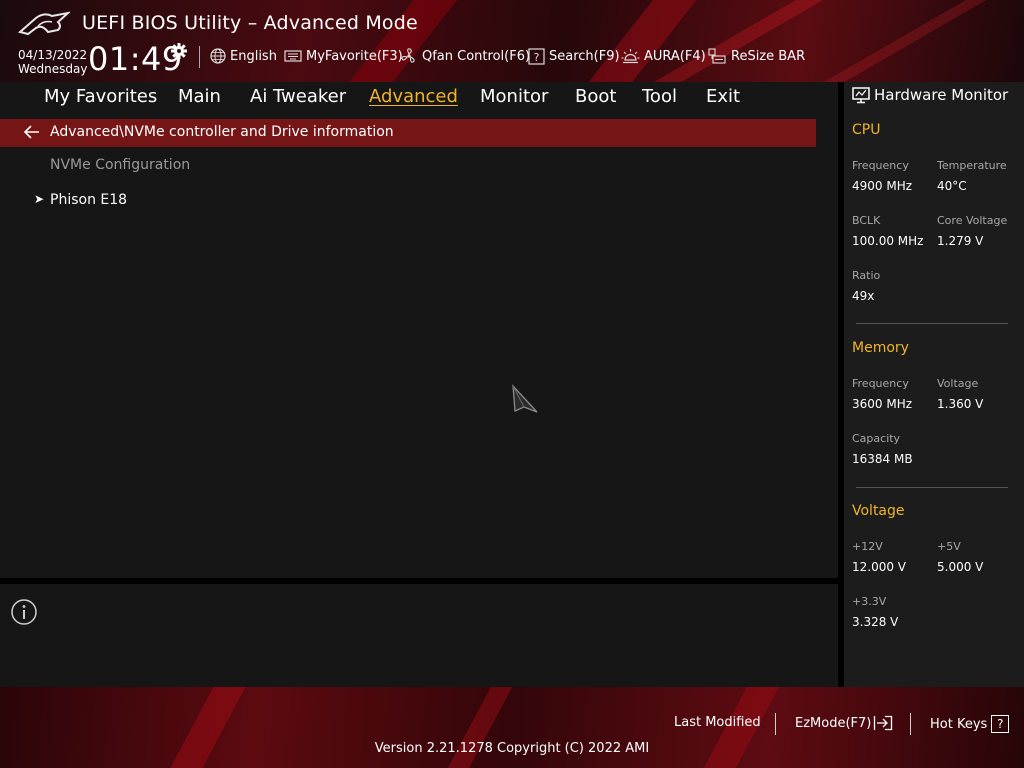 The image size is (1024, 768). What do you see at coordinates (867, 546) in the screenshot?
I see `voltage-12v-label: +12V` at bounding box center [867, 546].